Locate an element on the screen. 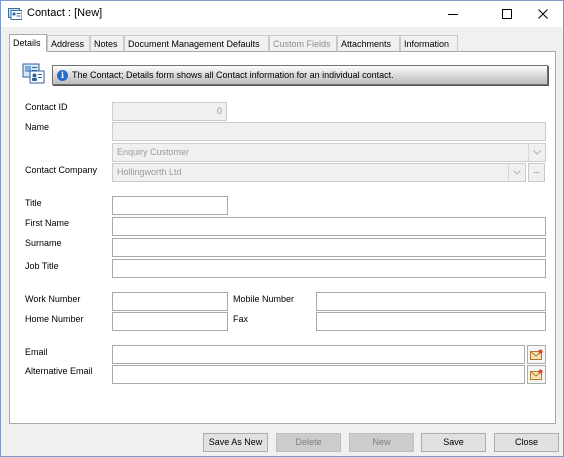 The height and width of the screenshot is (457, 564). window-title: Contact : [New] is located at coordinates (65, 13).